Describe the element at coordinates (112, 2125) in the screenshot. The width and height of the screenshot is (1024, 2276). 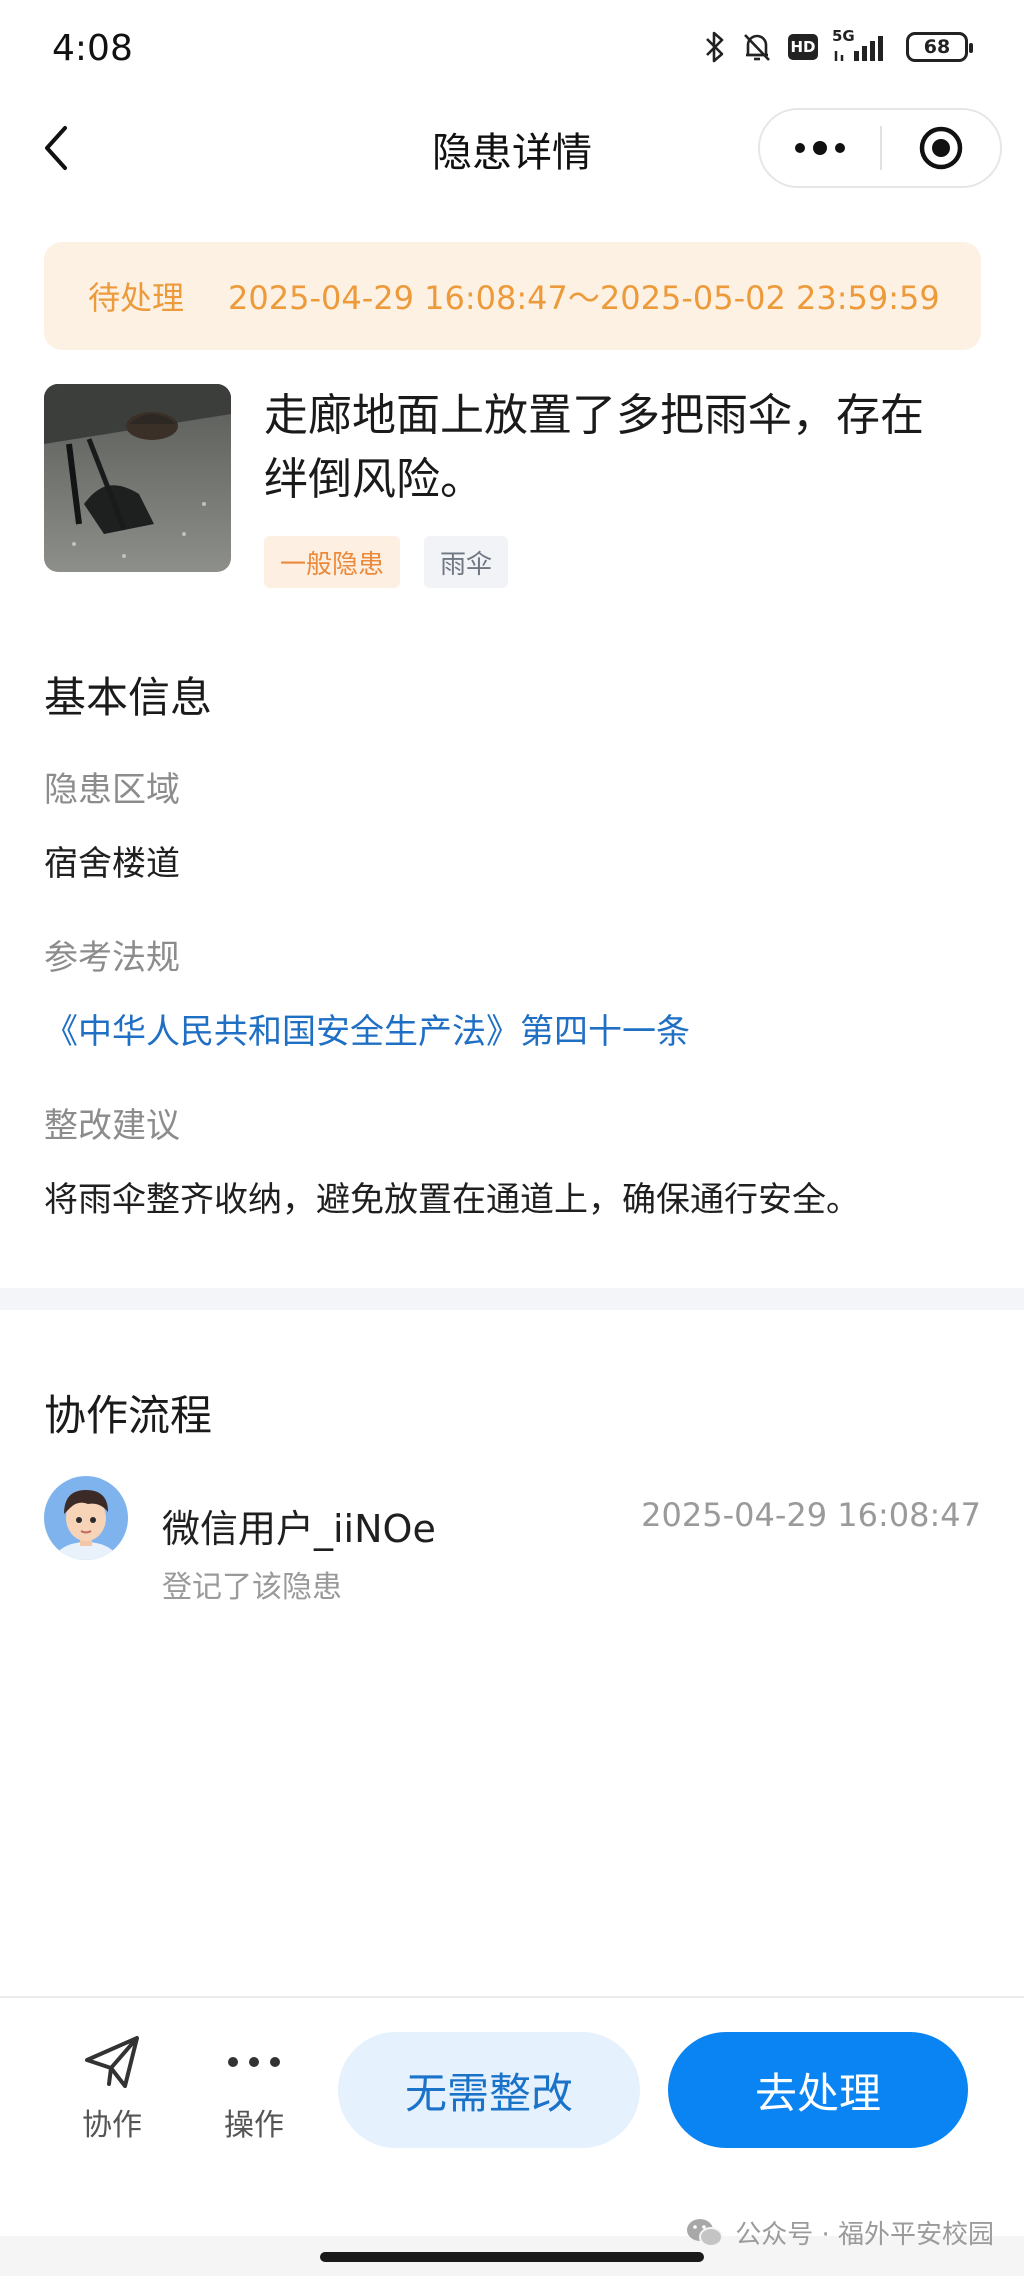
I see `collaborate-label: 协作` at that location.